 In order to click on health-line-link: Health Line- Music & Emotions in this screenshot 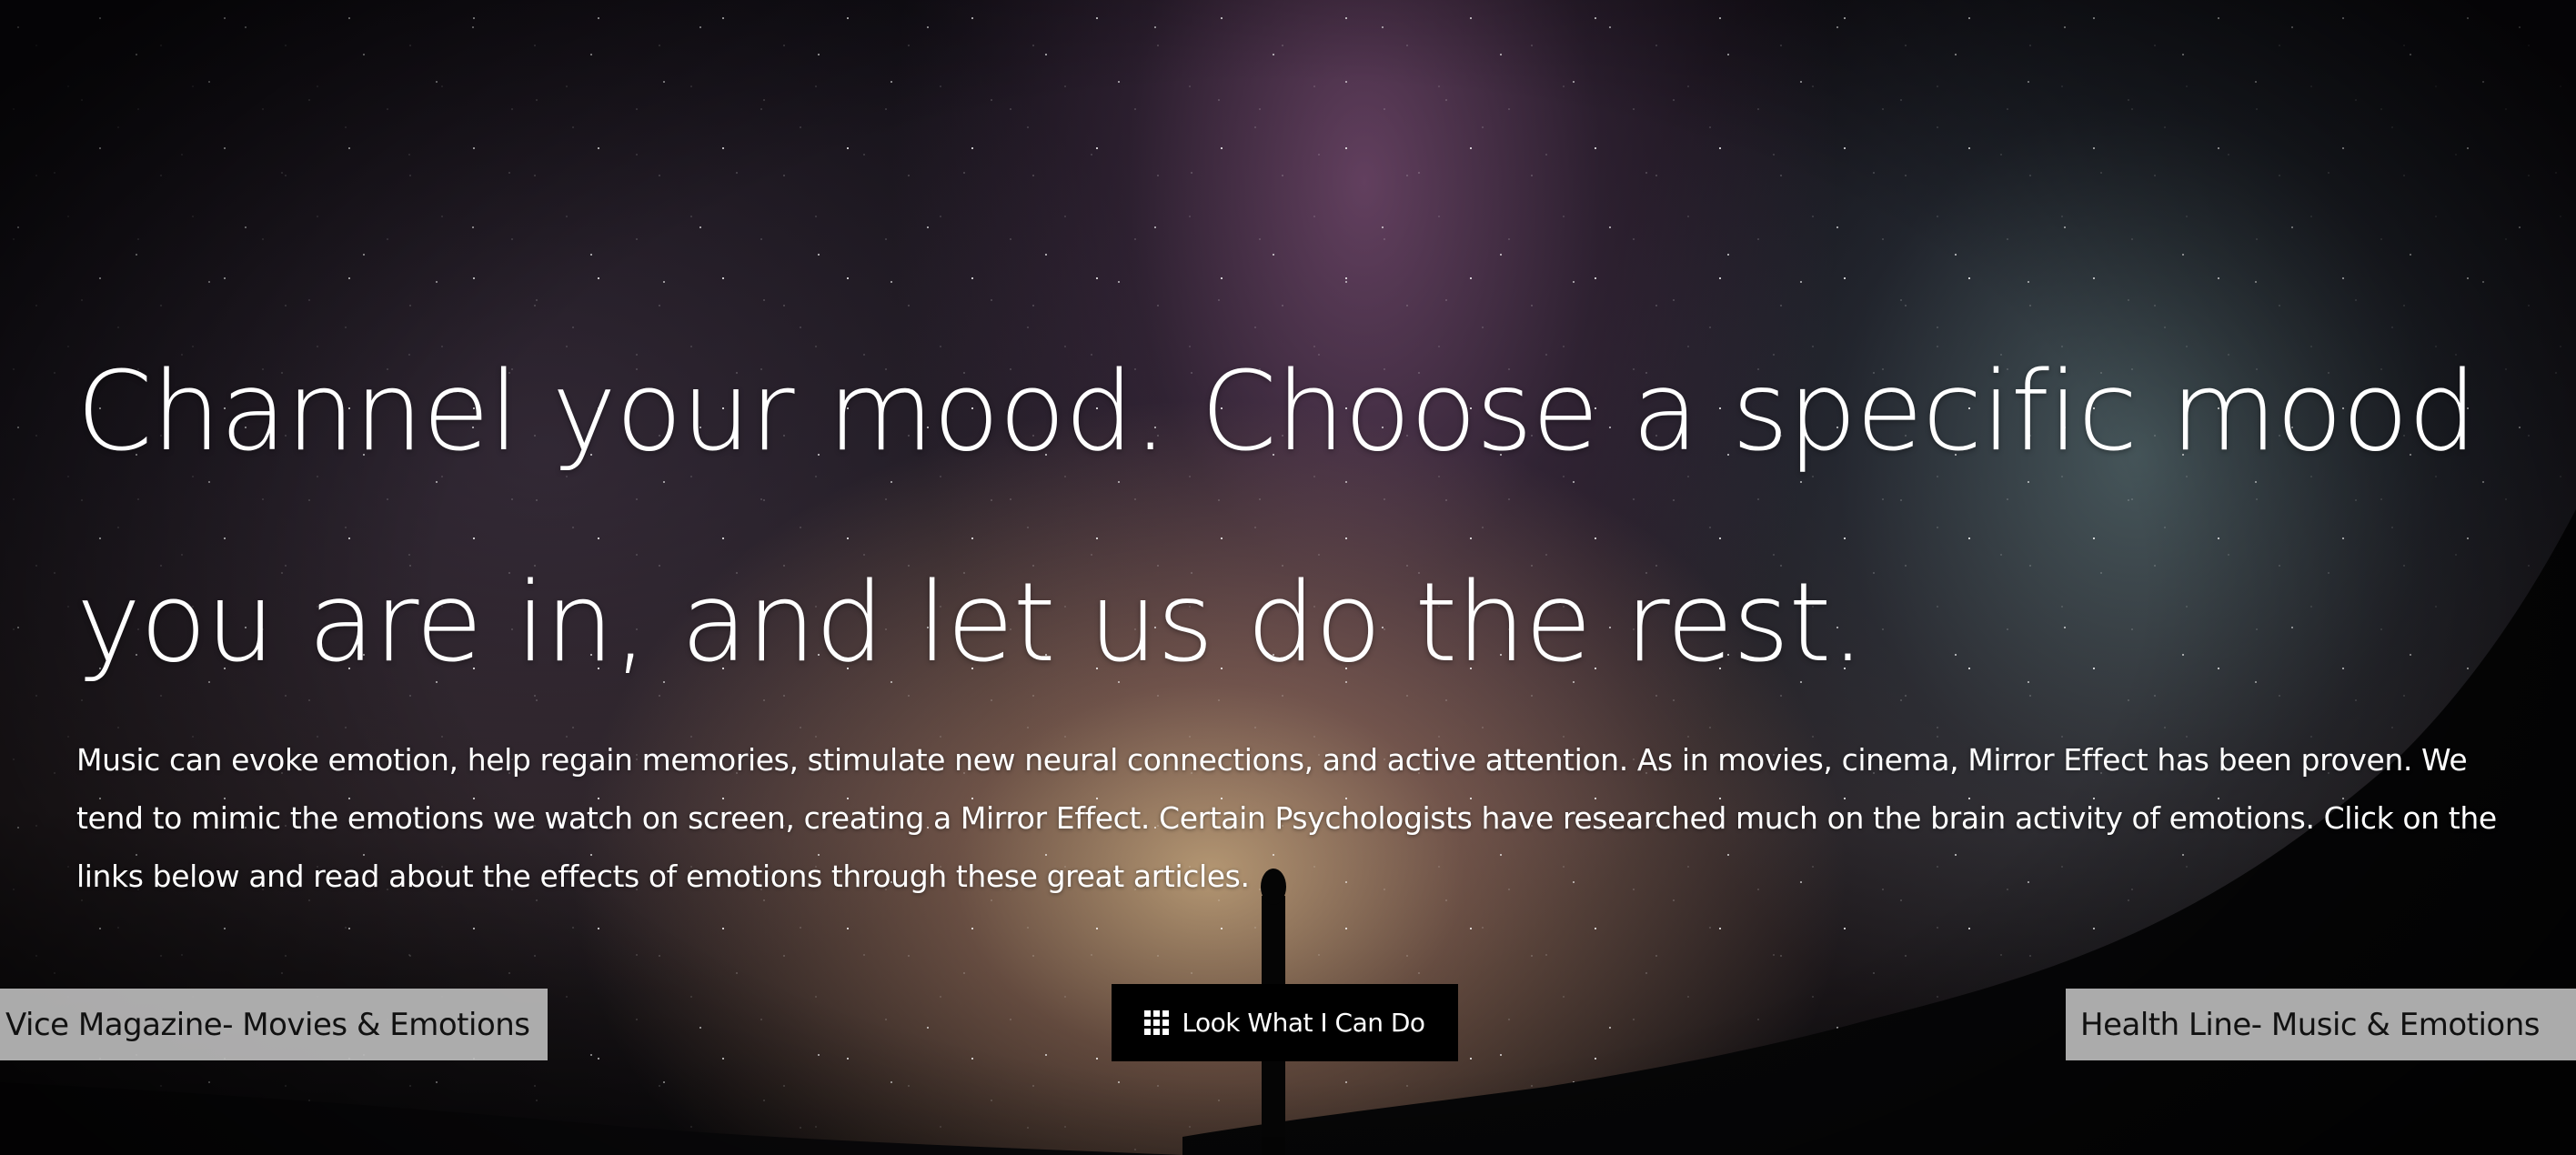, I will do `click(2321, 1025)`.